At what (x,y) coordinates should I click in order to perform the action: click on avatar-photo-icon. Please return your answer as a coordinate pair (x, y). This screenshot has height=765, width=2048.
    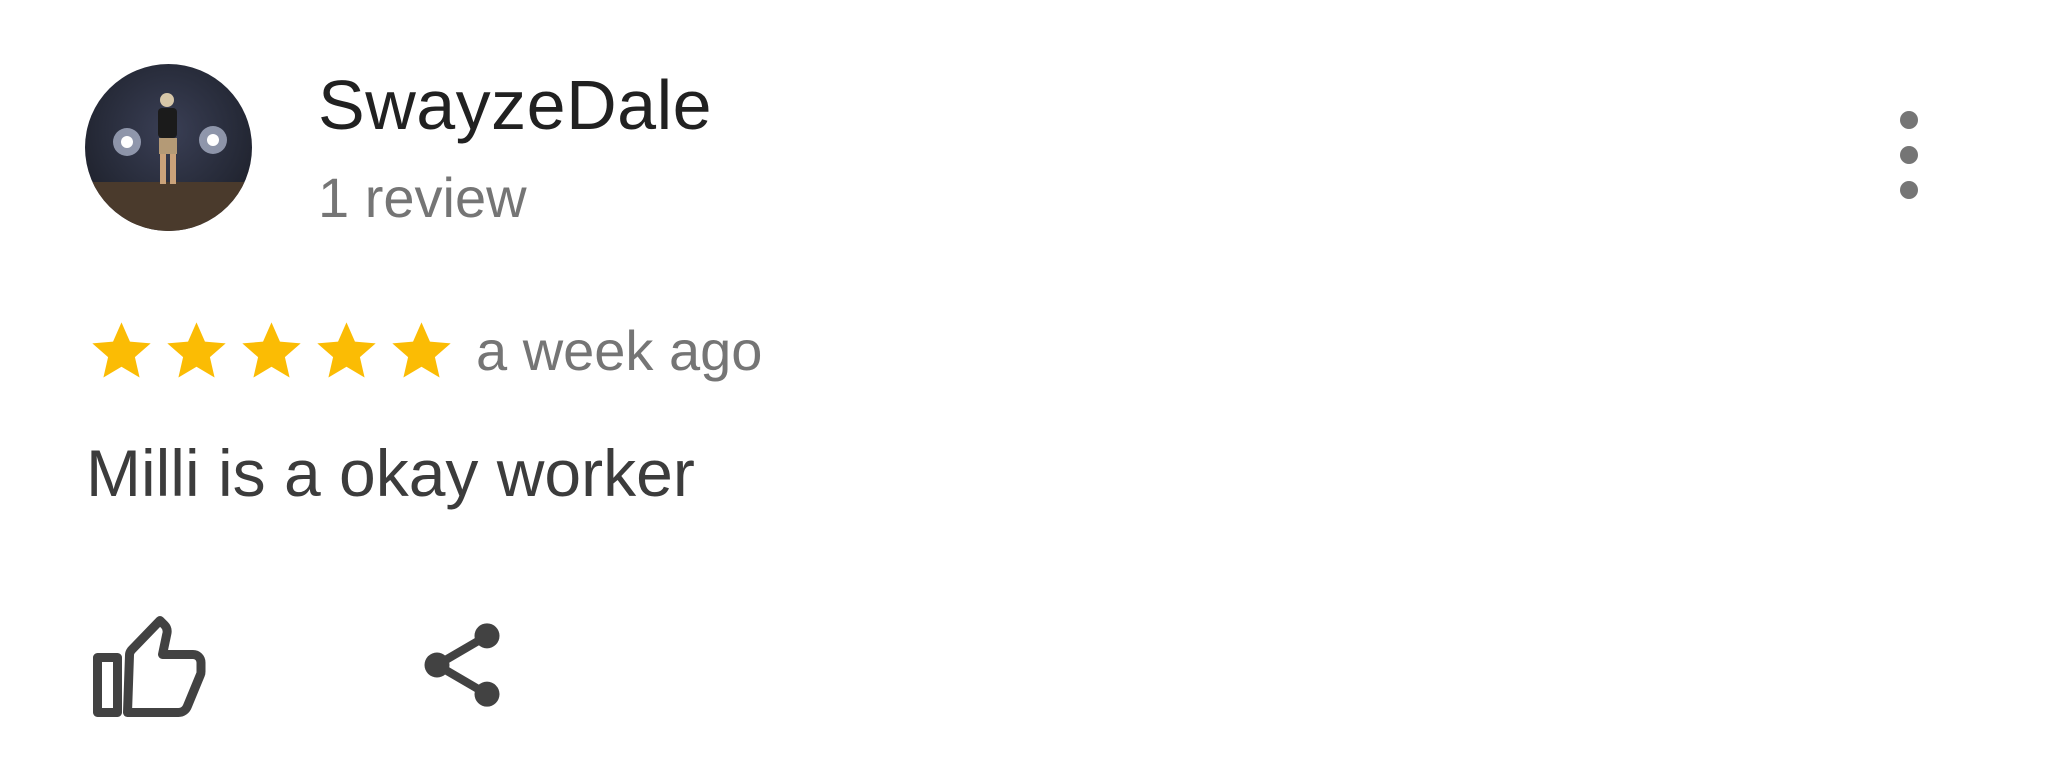
    Looking at the image, I should click on (168, 162).